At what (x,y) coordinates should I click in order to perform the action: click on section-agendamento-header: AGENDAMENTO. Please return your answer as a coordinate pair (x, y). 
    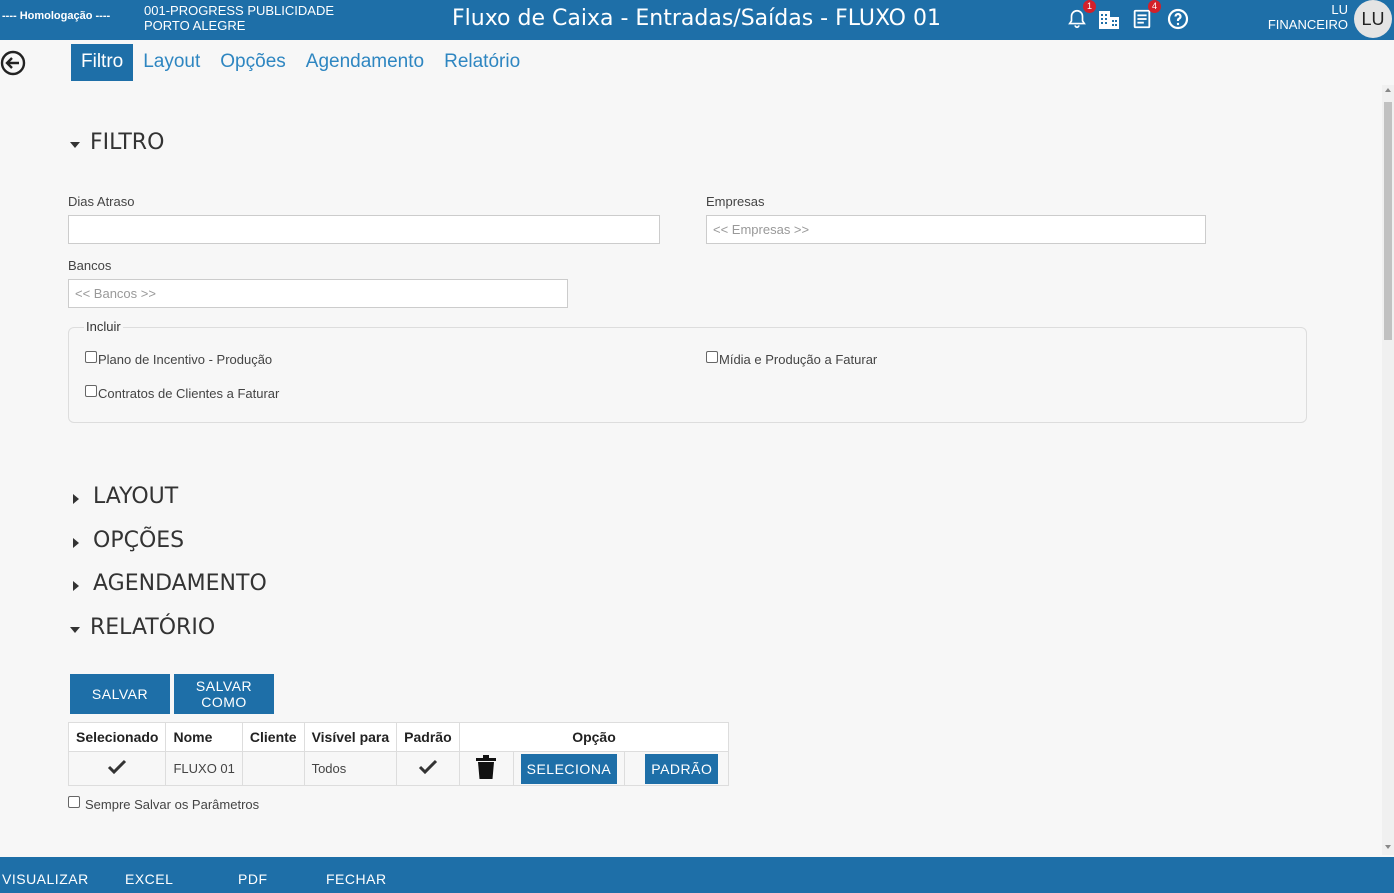
    Looking at the image, I should click on (168, 583).